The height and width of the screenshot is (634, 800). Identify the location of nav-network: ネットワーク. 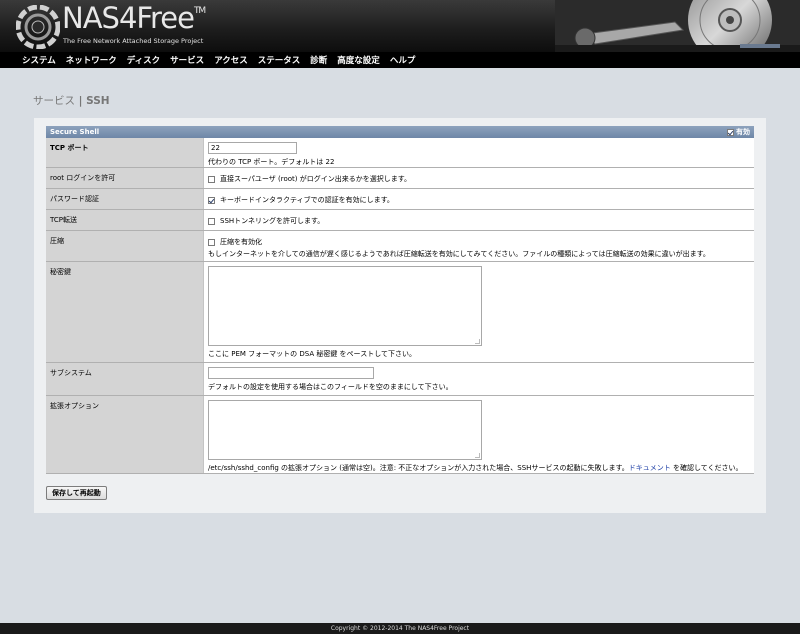
(91, 60).